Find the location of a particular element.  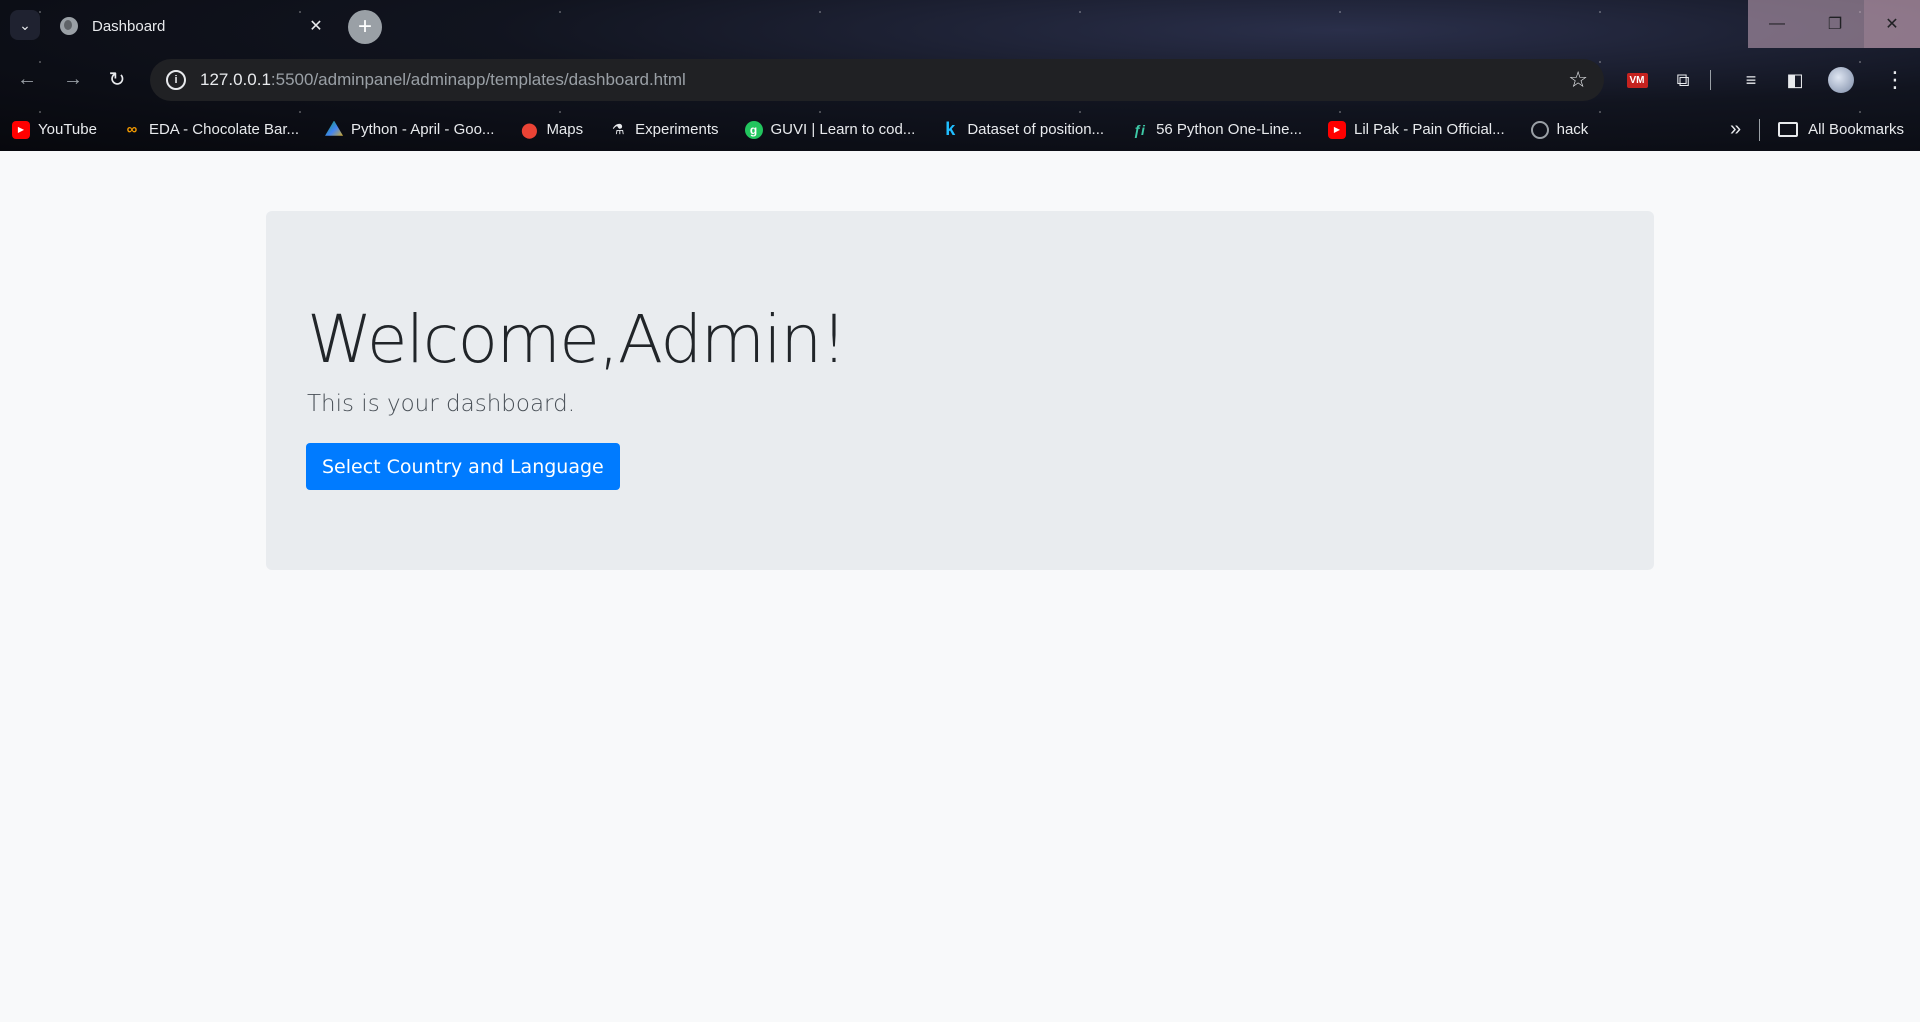

bookmark-label: Maps is located at coordinates (565, 129).